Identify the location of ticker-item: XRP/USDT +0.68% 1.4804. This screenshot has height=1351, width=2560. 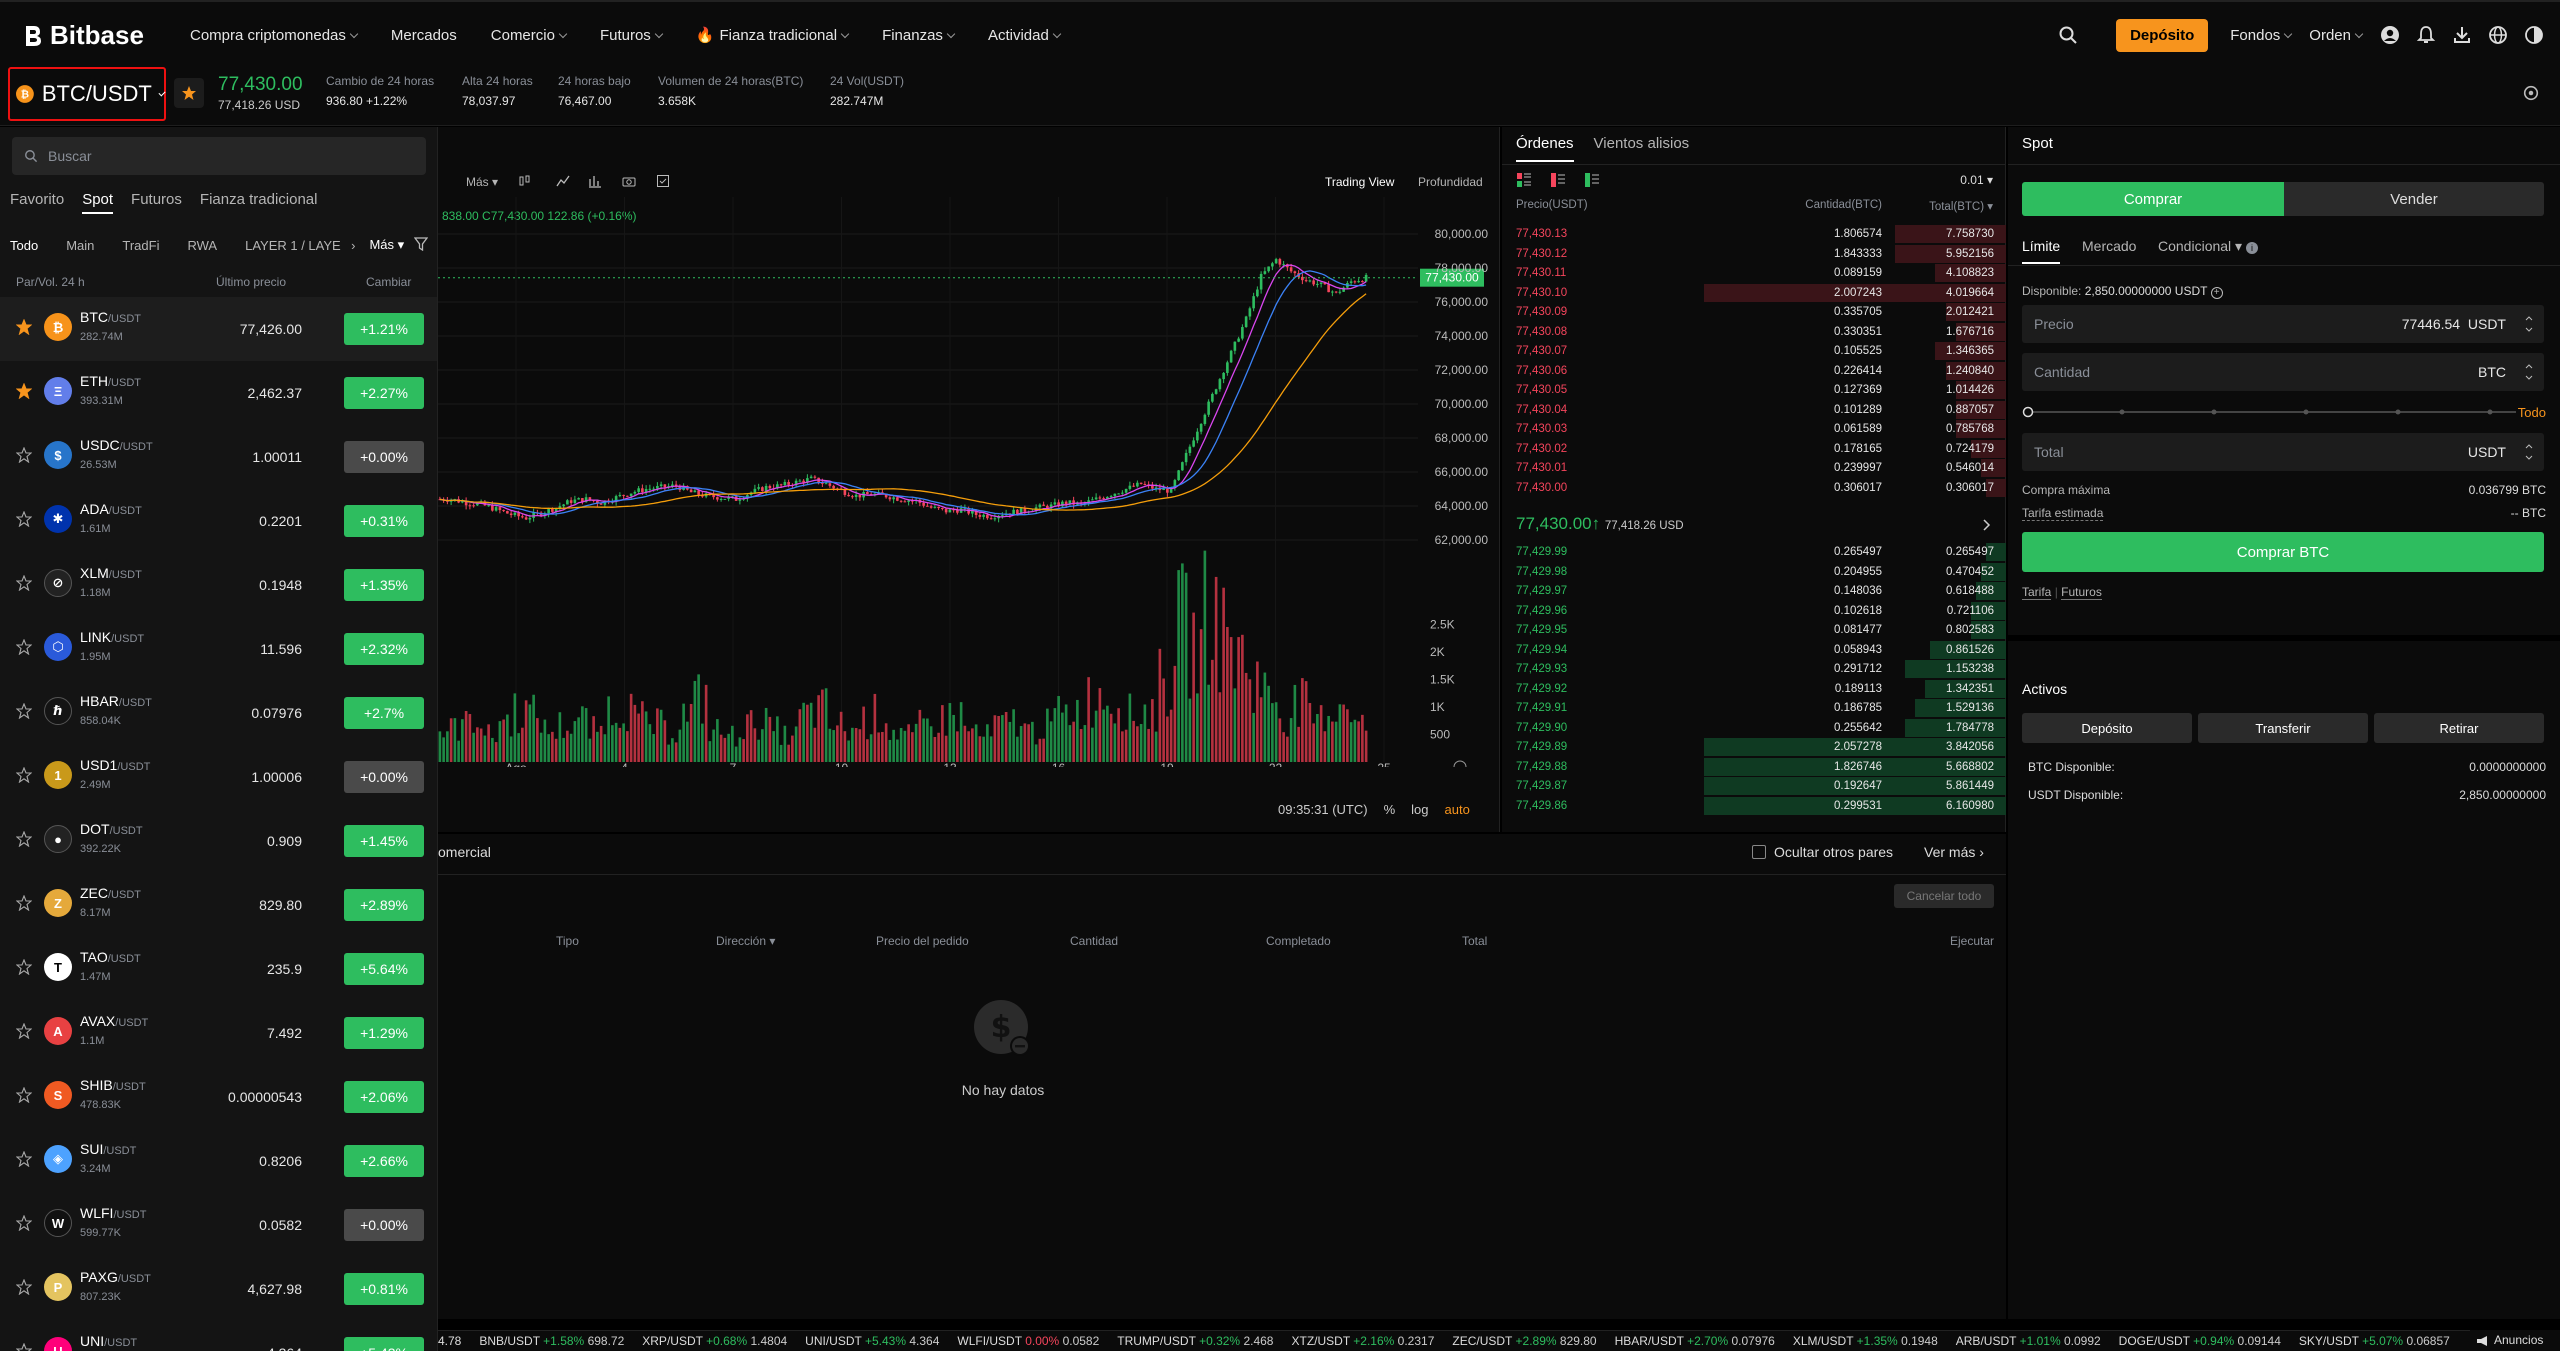
(714, 1341).